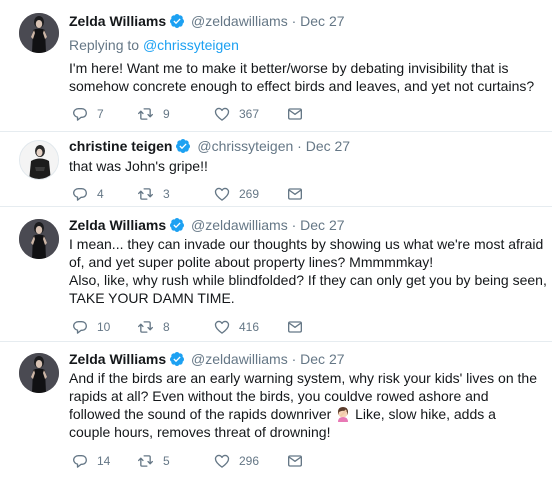 Image resolution: width=552 pixels, height=484 pixels. Describe the element at coordinates (236, 327) in the screenshot. I see `like-button: 416` at that location.